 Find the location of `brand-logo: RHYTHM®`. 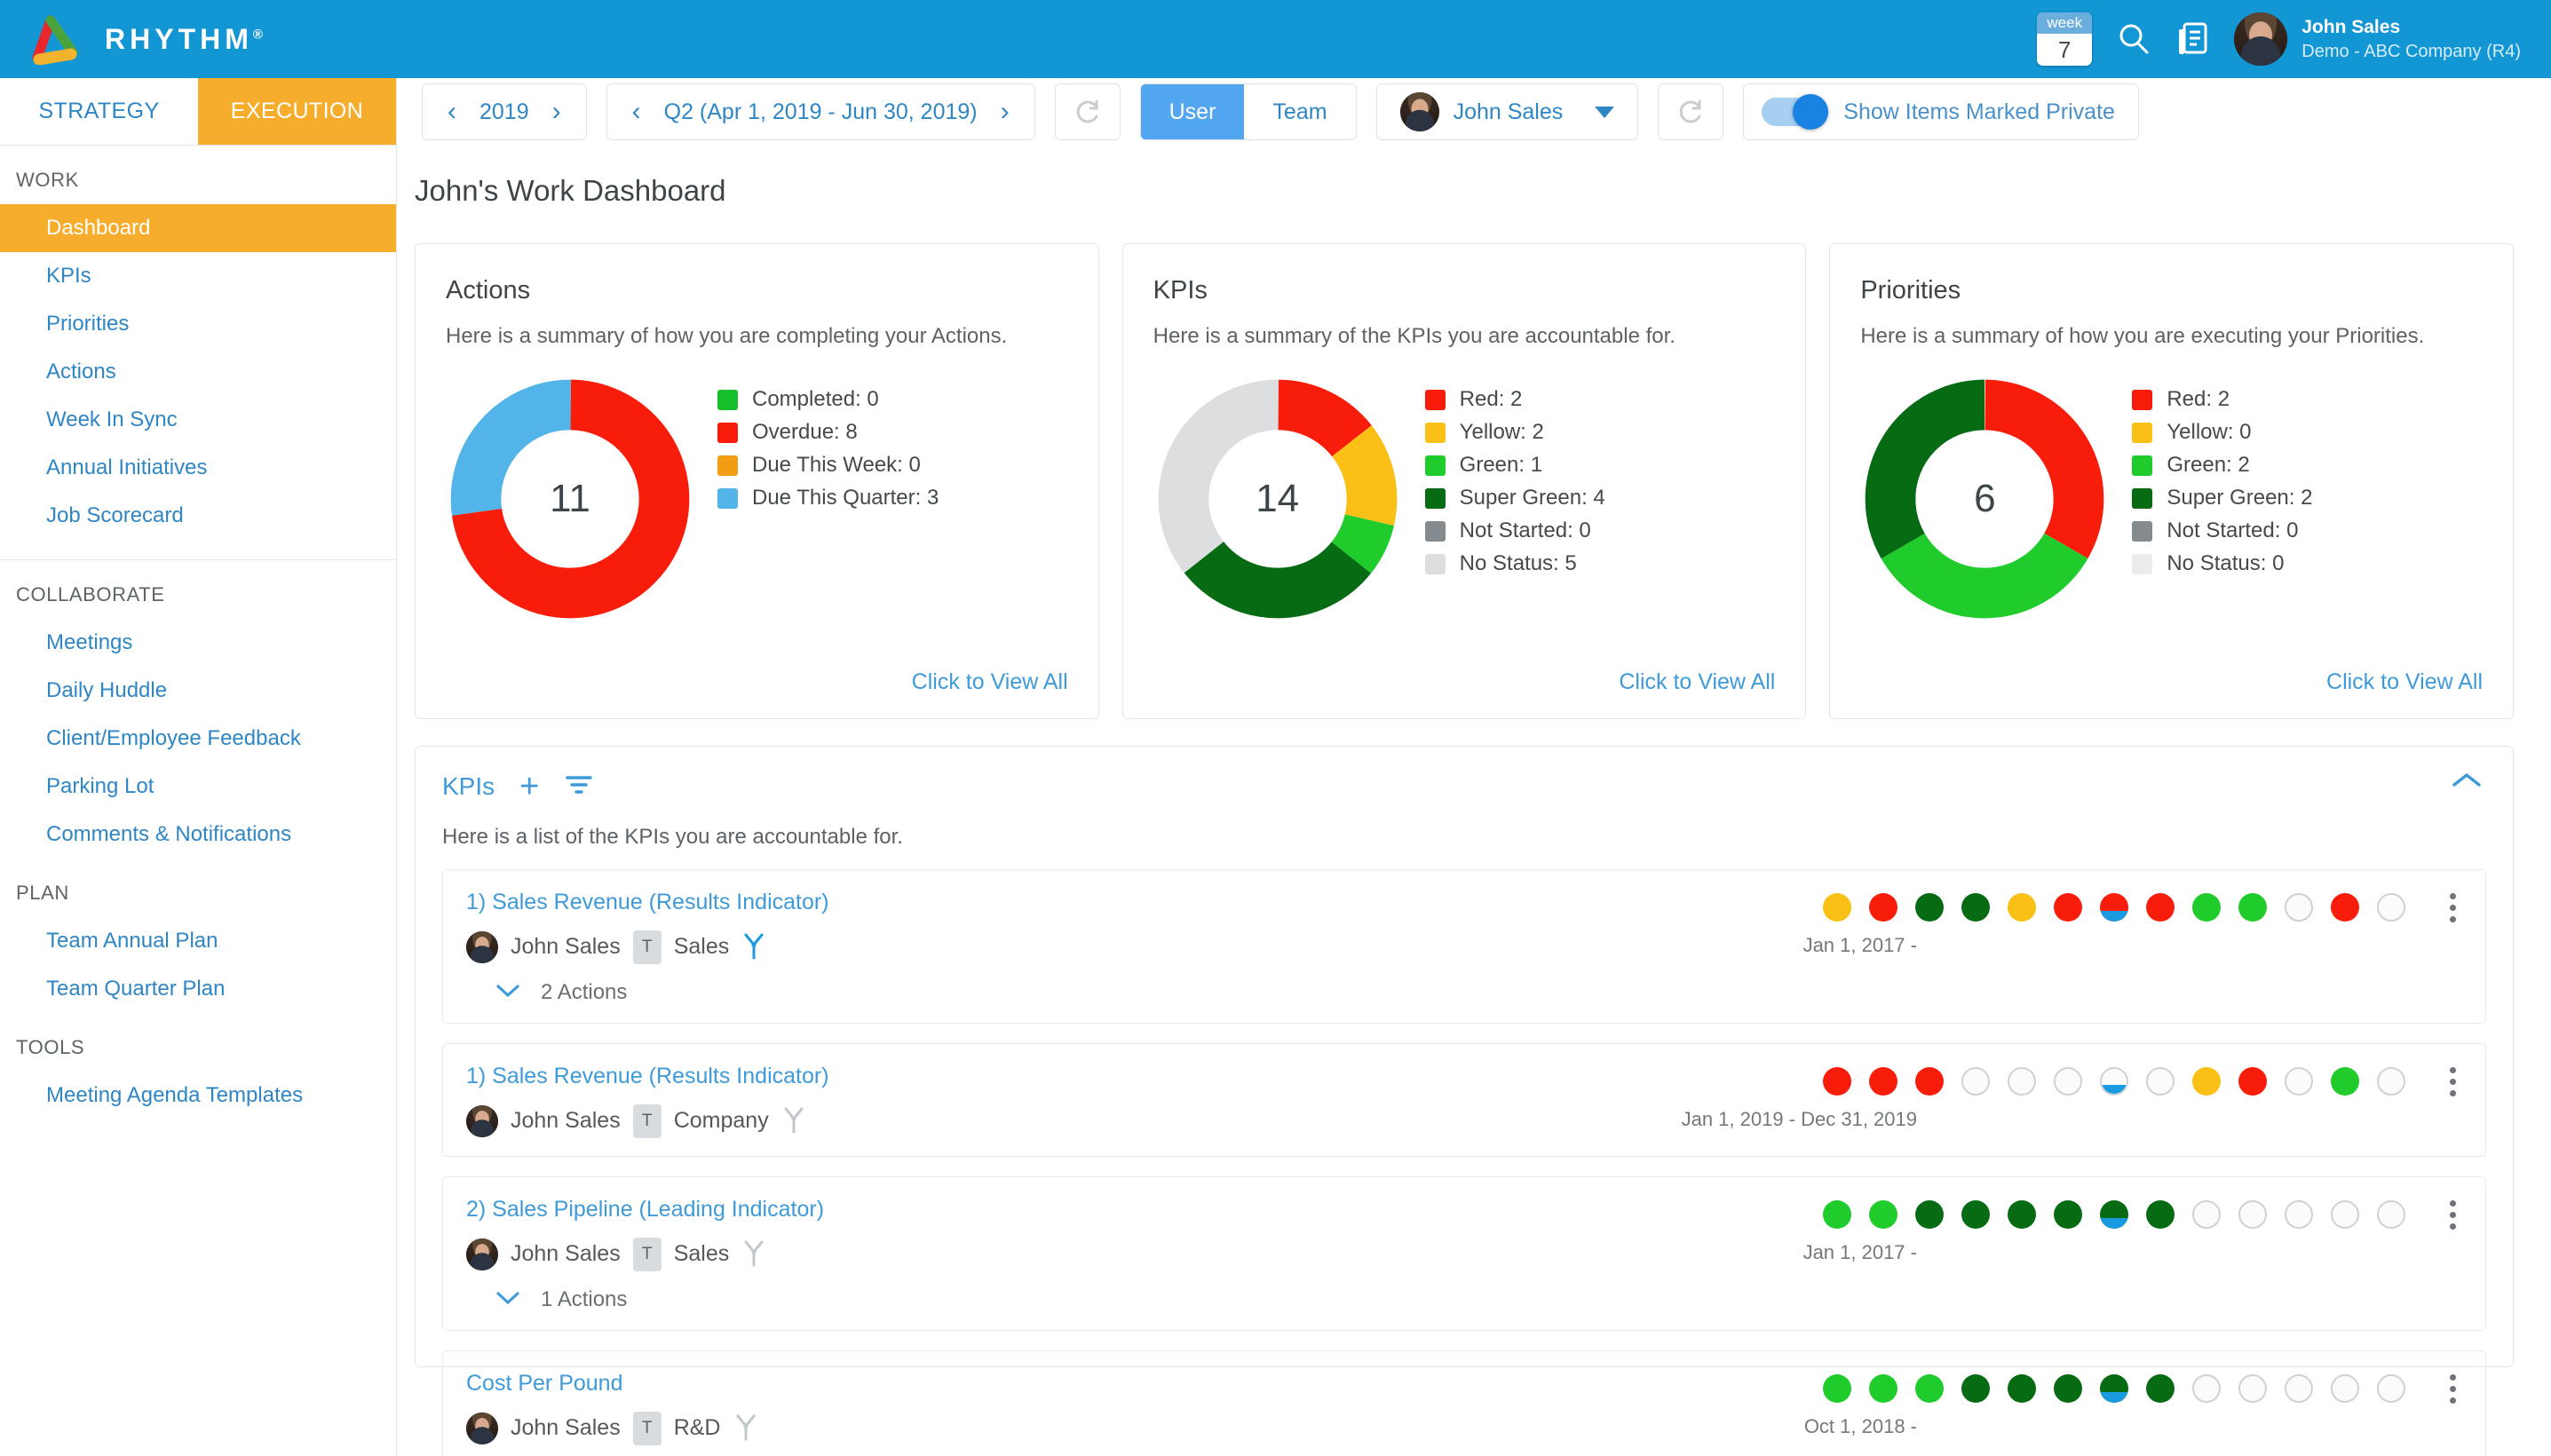

brand-logo: RHYTHM® is located at coordinates (145, 39).